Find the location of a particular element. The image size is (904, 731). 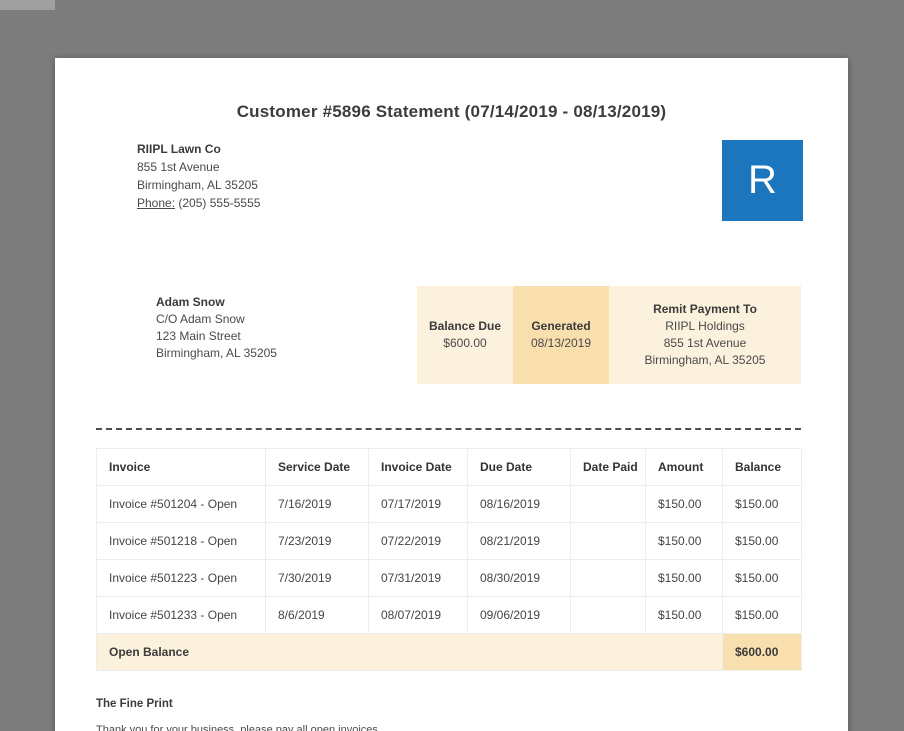

dashed-divider is located at coordinates (448, 429).